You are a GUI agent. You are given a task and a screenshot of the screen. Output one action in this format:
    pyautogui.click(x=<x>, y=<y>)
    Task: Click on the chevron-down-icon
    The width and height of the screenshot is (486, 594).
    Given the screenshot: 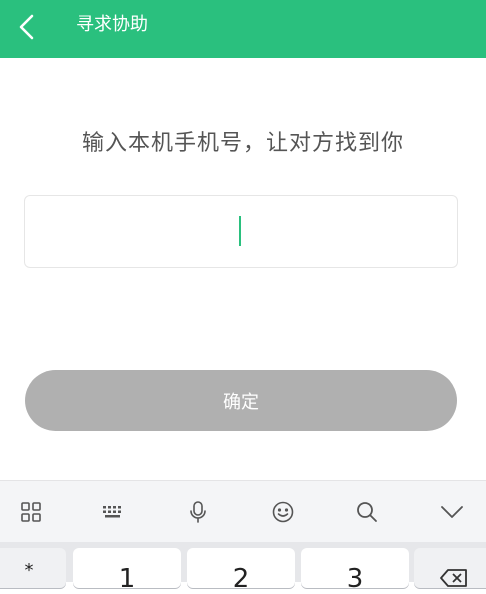 What is the action you would take?
    pyautogui.click(x=452, y=512)
    